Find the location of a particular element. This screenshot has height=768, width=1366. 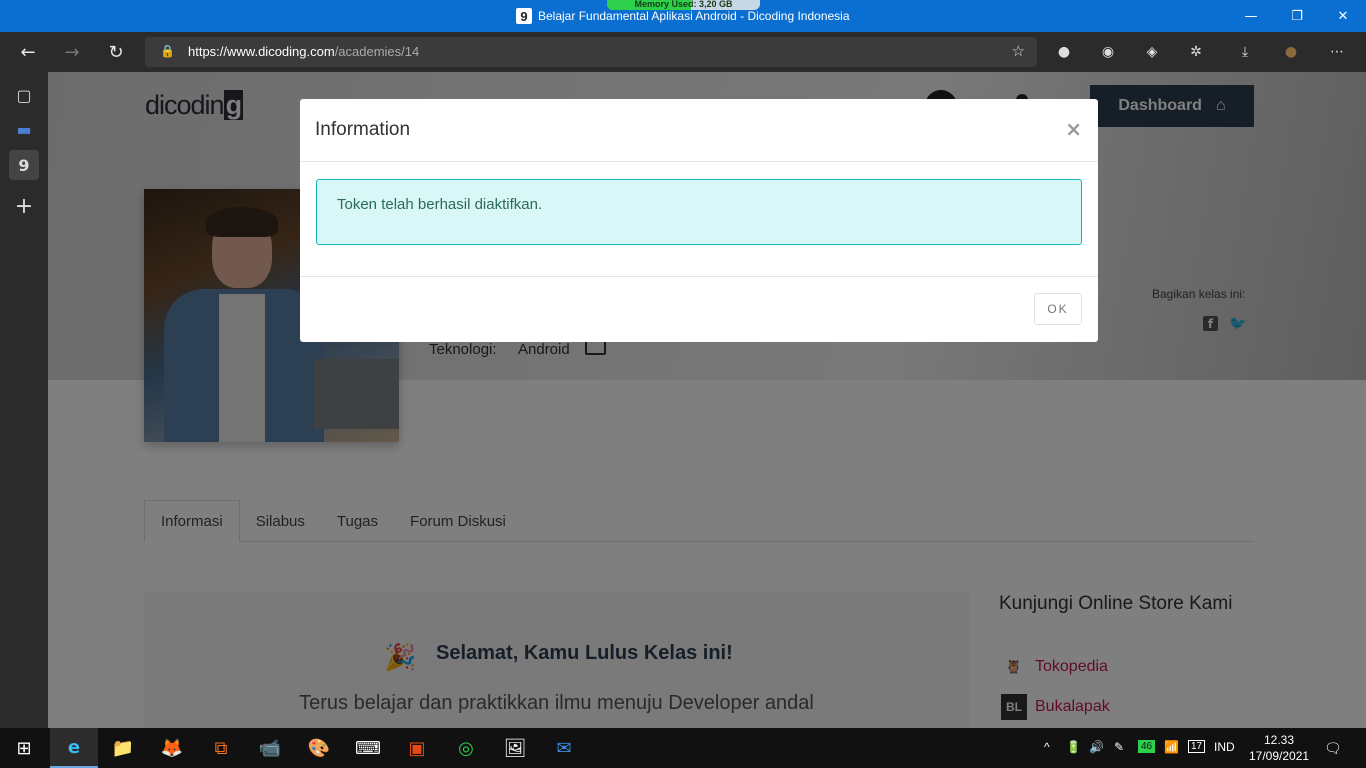

paint-icon: 🎨 is located at coordinates (319, 748).